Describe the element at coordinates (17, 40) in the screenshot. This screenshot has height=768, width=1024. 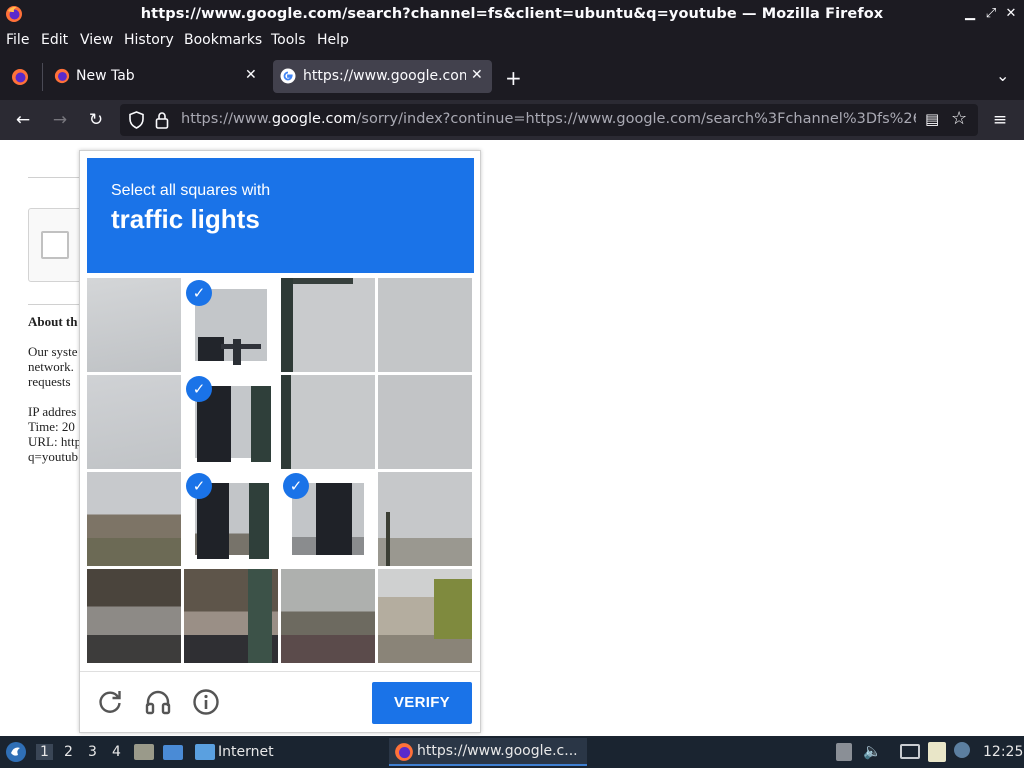
I see `menu-file: File` at that location.